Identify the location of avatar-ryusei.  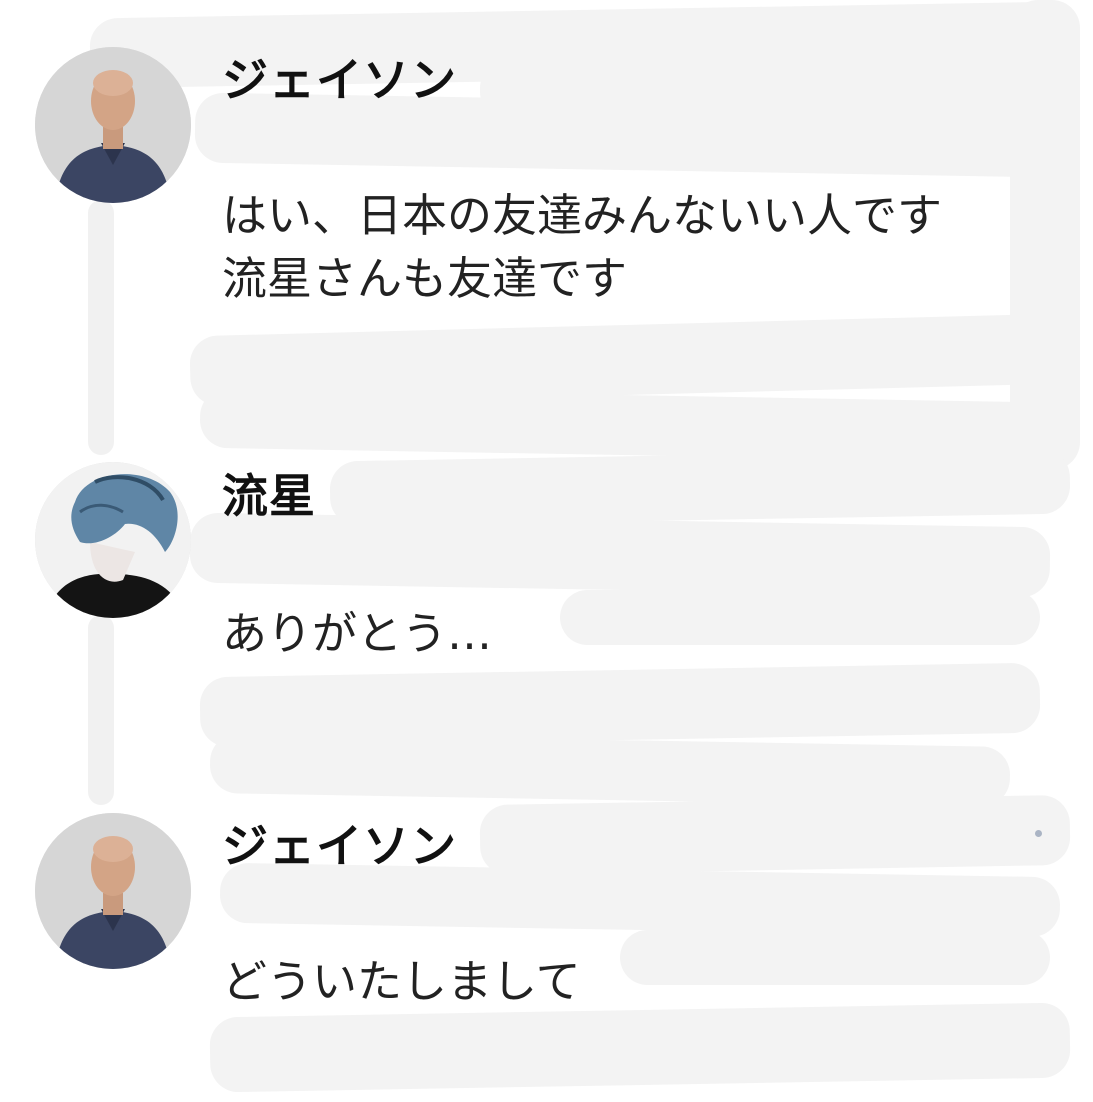
(113, 540).